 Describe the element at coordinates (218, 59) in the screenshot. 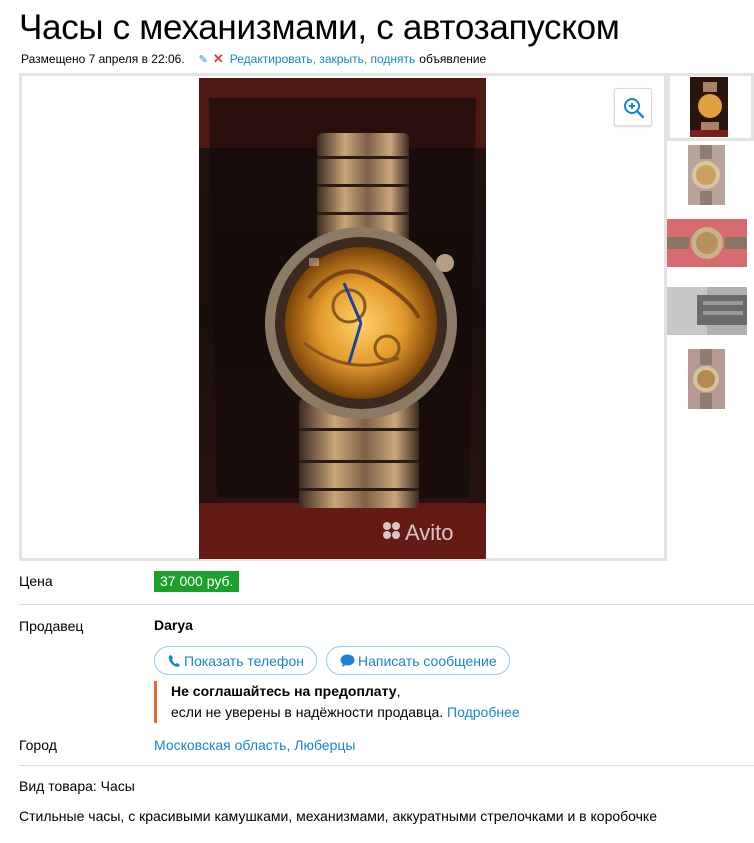

I see `delete-icon: ✕` at that location.